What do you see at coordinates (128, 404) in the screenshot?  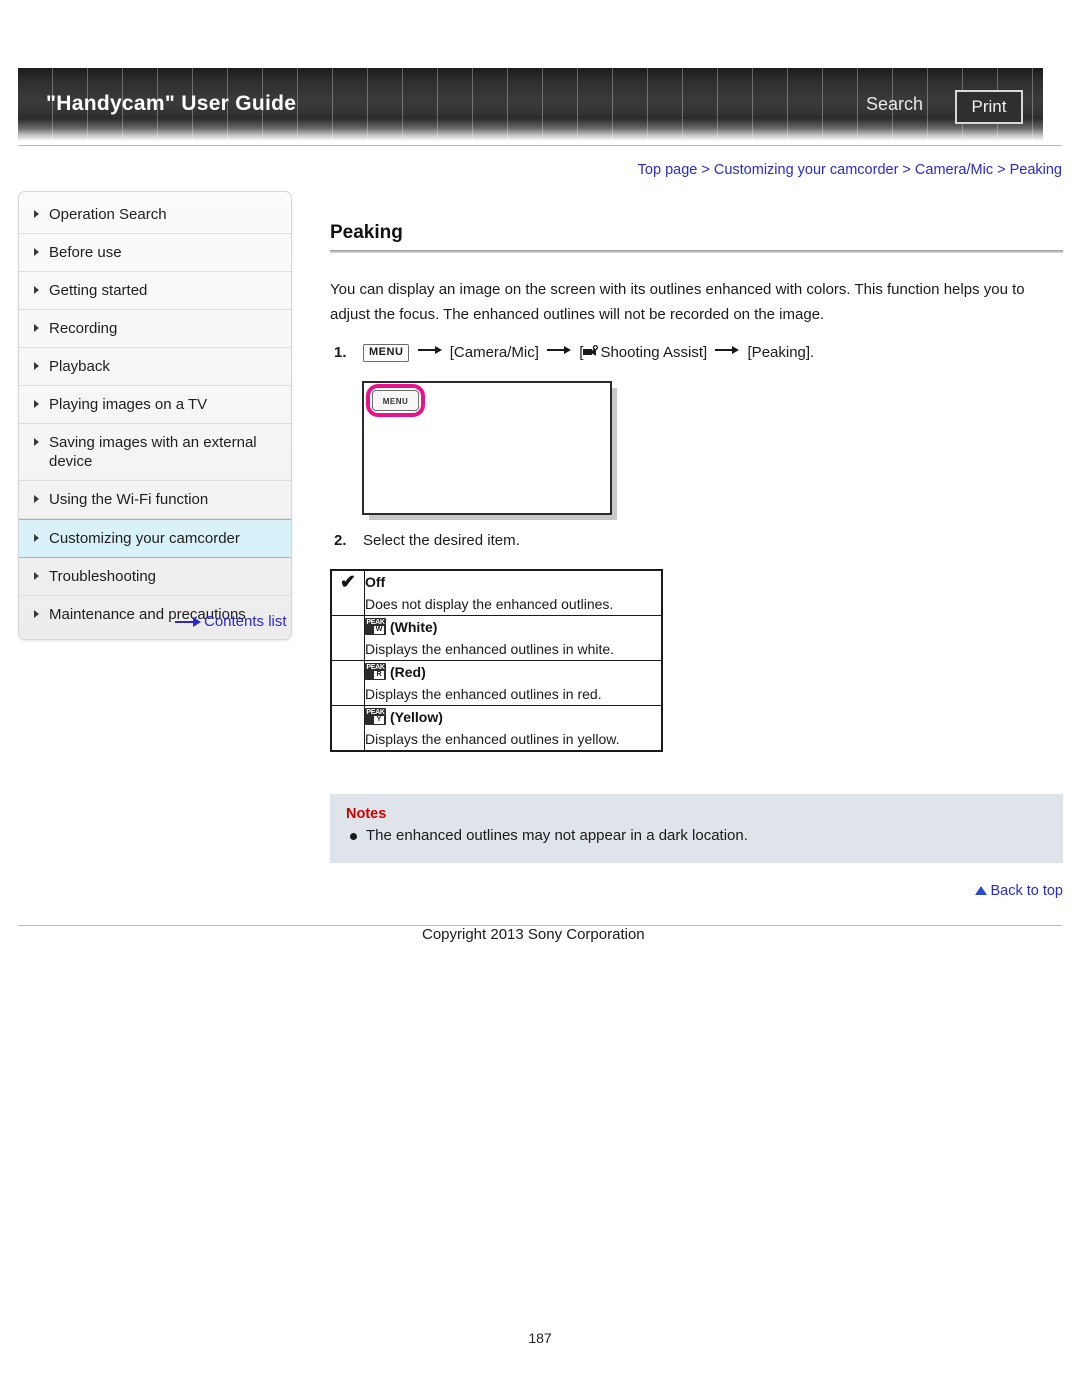 I see `sidebar-item-label: Playing images on a TV` at bounding box center [128, 404].